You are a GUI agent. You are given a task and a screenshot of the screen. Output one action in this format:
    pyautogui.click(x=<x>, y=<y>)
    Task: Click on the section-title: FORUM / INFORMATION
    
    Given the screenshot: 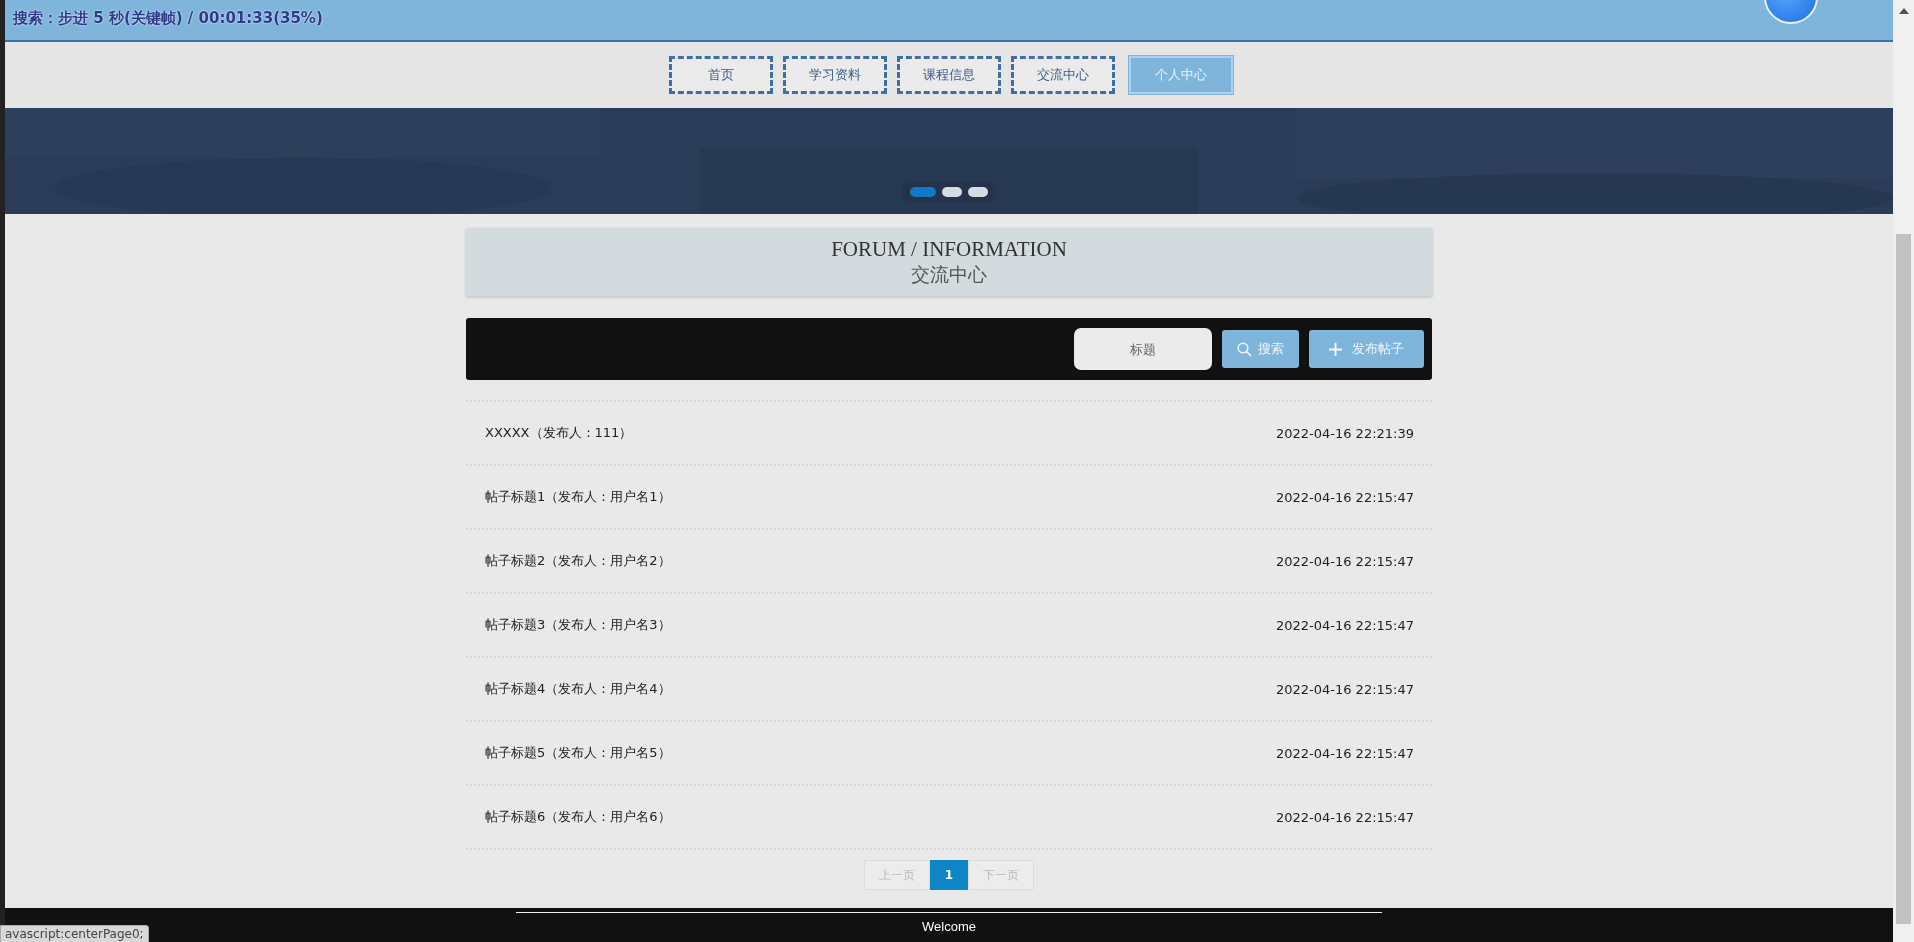 What is the action you would take?
    pyautogui.click(x=949, y=249)
    